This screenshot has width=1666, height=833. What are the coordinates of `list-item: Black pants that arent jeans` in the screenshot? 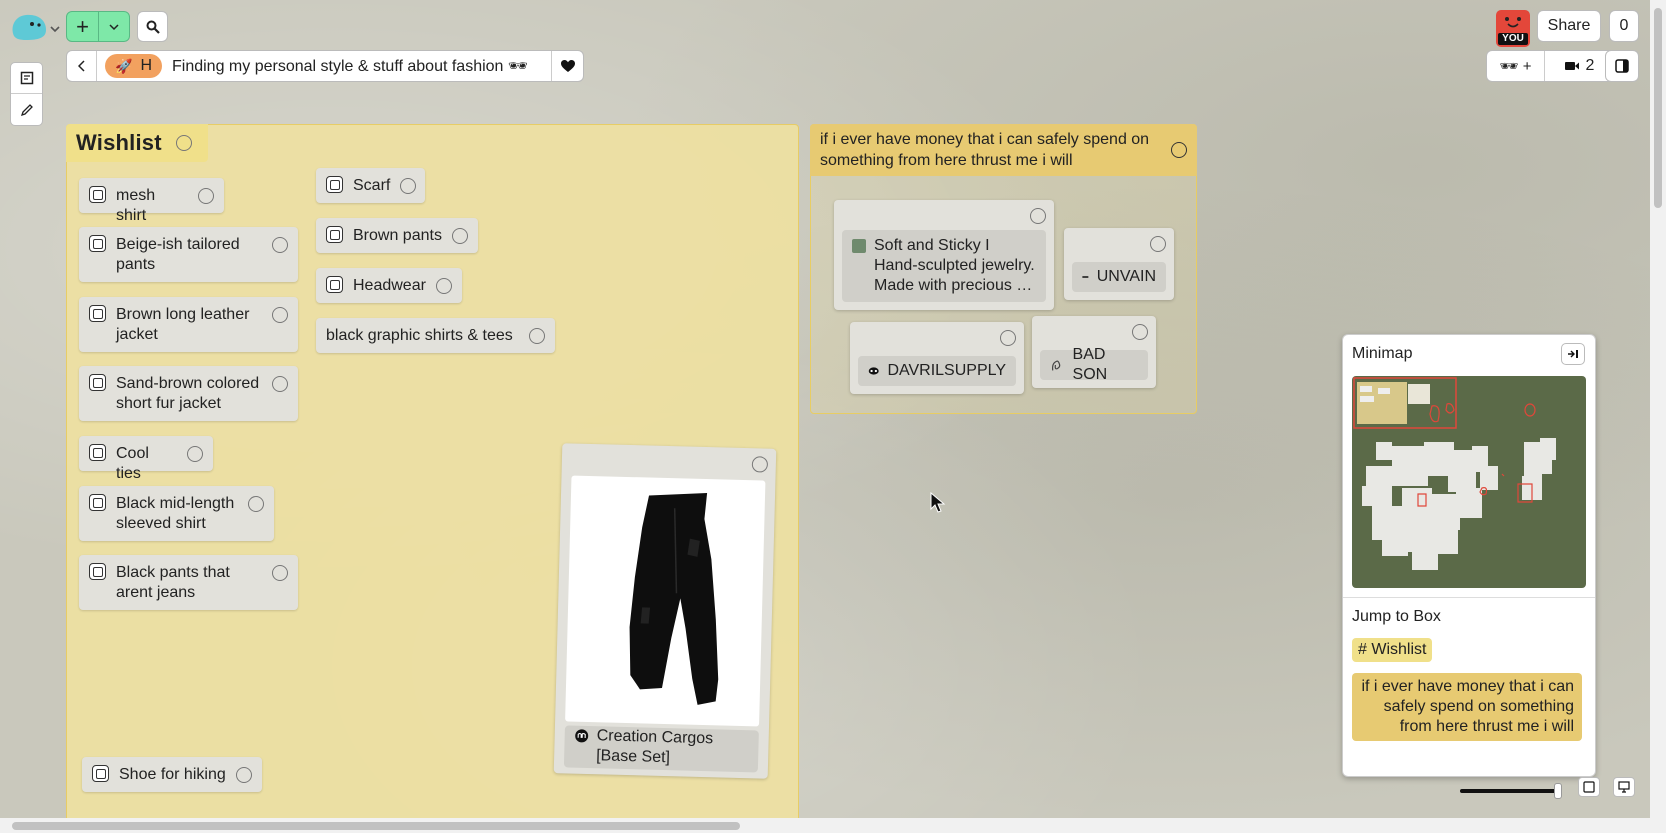 It's located at (188, 582).